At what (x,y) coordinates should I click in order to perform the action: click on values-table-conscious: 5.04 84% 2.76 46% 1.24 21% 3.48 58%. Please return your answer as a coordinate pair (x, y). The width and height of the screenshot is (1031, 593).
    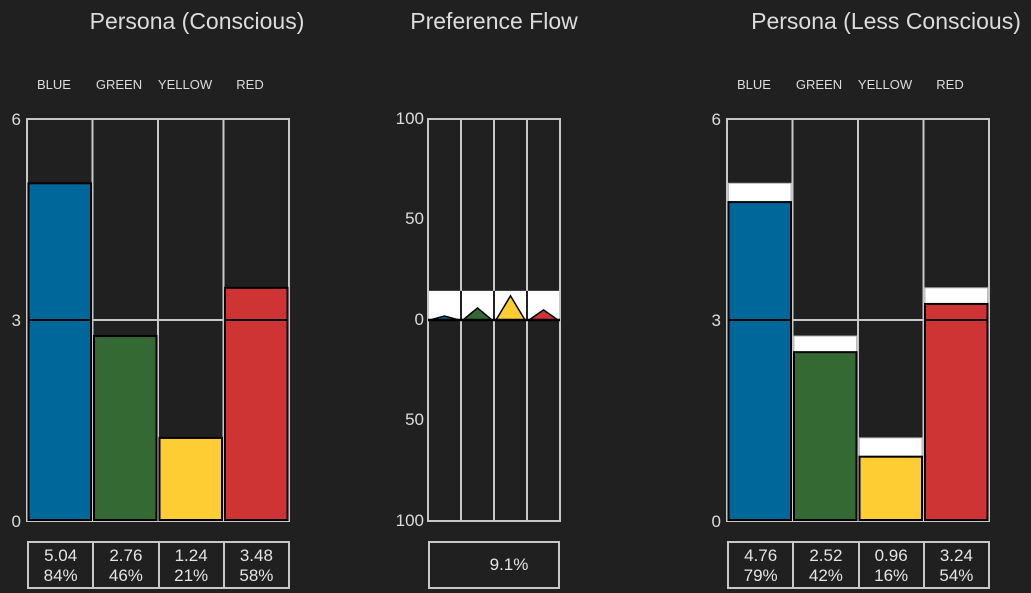
    Looking at the image, I should click on (158, 565).